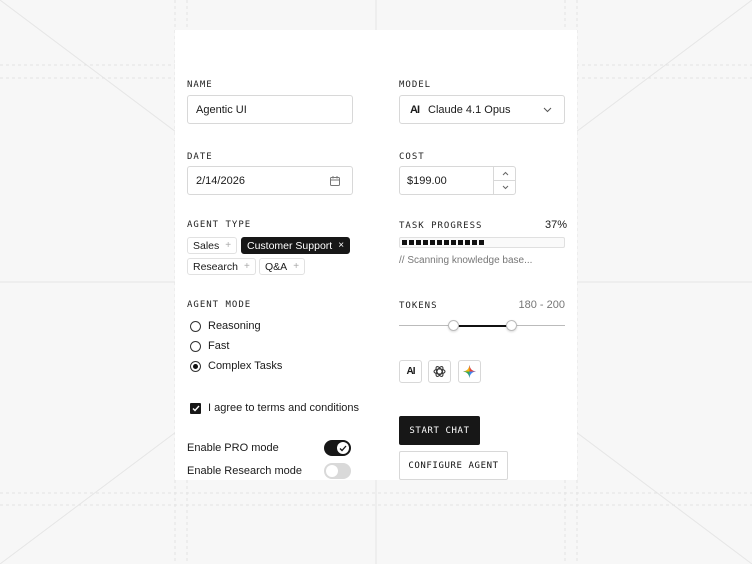 The image size is (752, 564). I want to click on gemini-icon, so click(469, 371).